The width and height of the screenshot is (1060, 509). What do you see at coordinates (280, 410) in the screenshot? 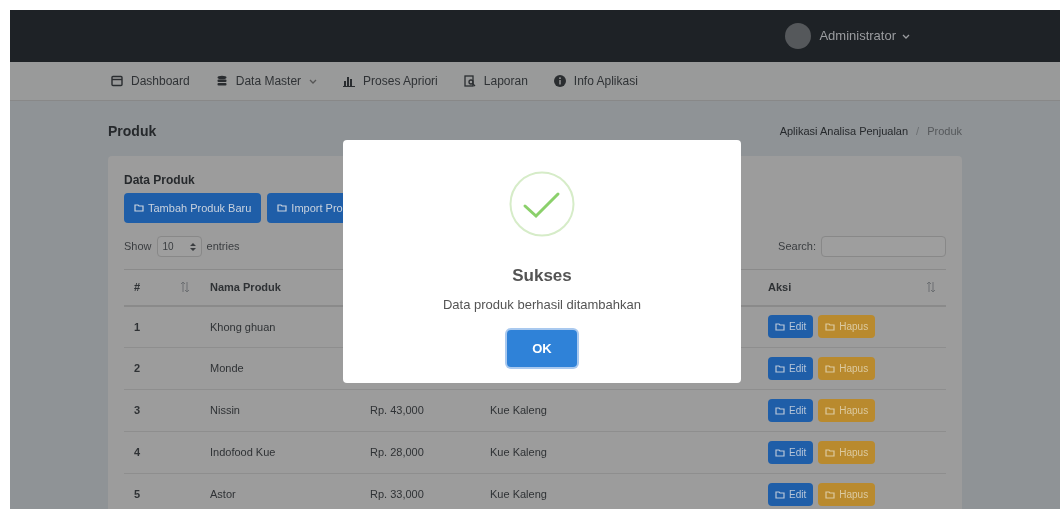
I see `product-name: Nissin` at bounding box center [280, 410].